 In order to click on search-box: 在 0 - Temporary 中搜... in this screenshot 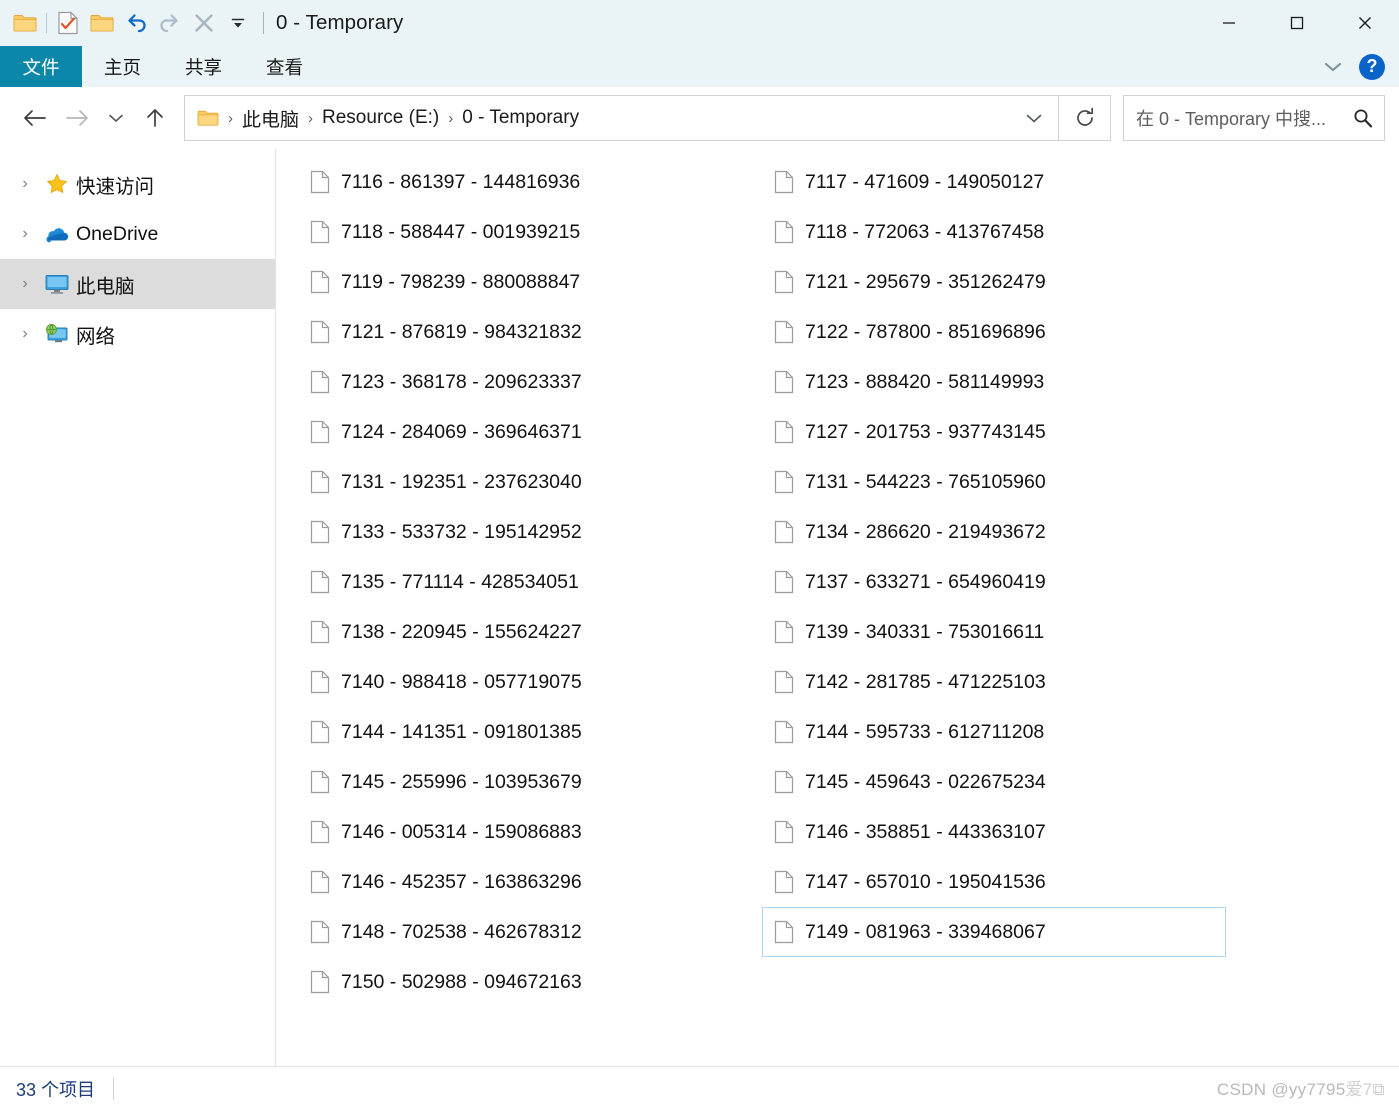, I will do `click(1254, 118)`.